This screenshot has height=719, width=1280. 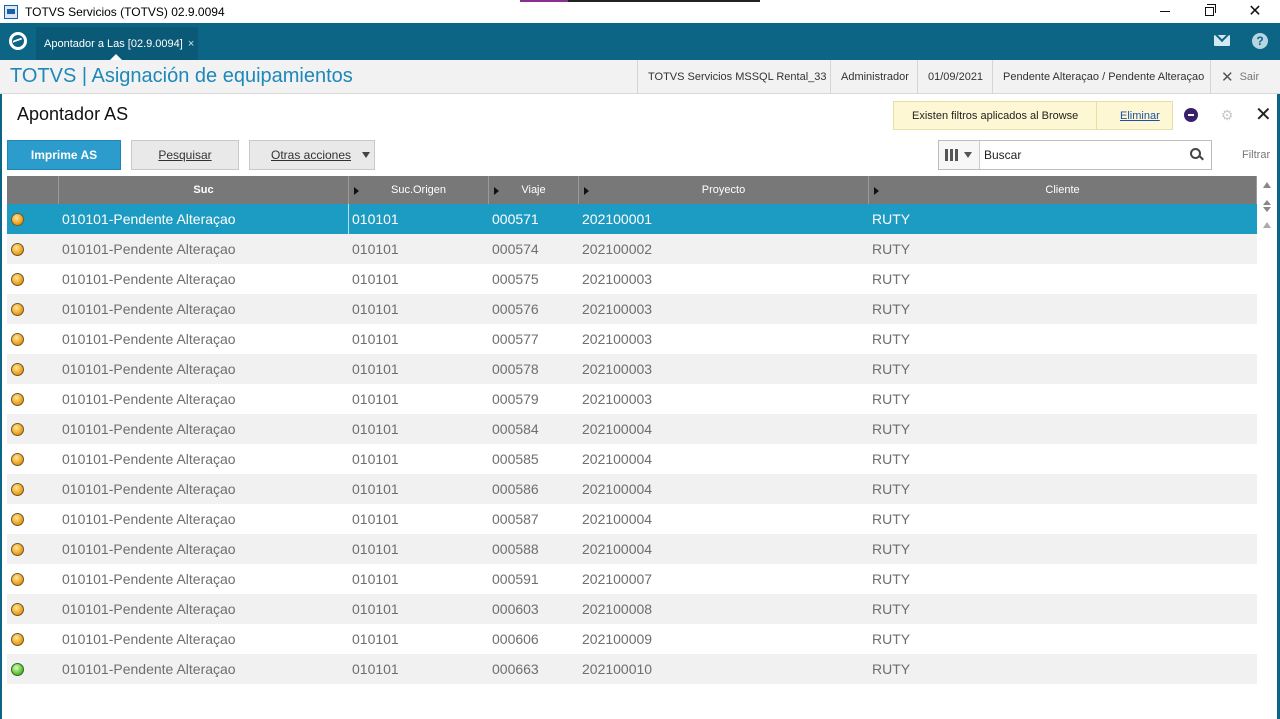 I want to click on help-icon: ?, so click(x=1260, y=41).